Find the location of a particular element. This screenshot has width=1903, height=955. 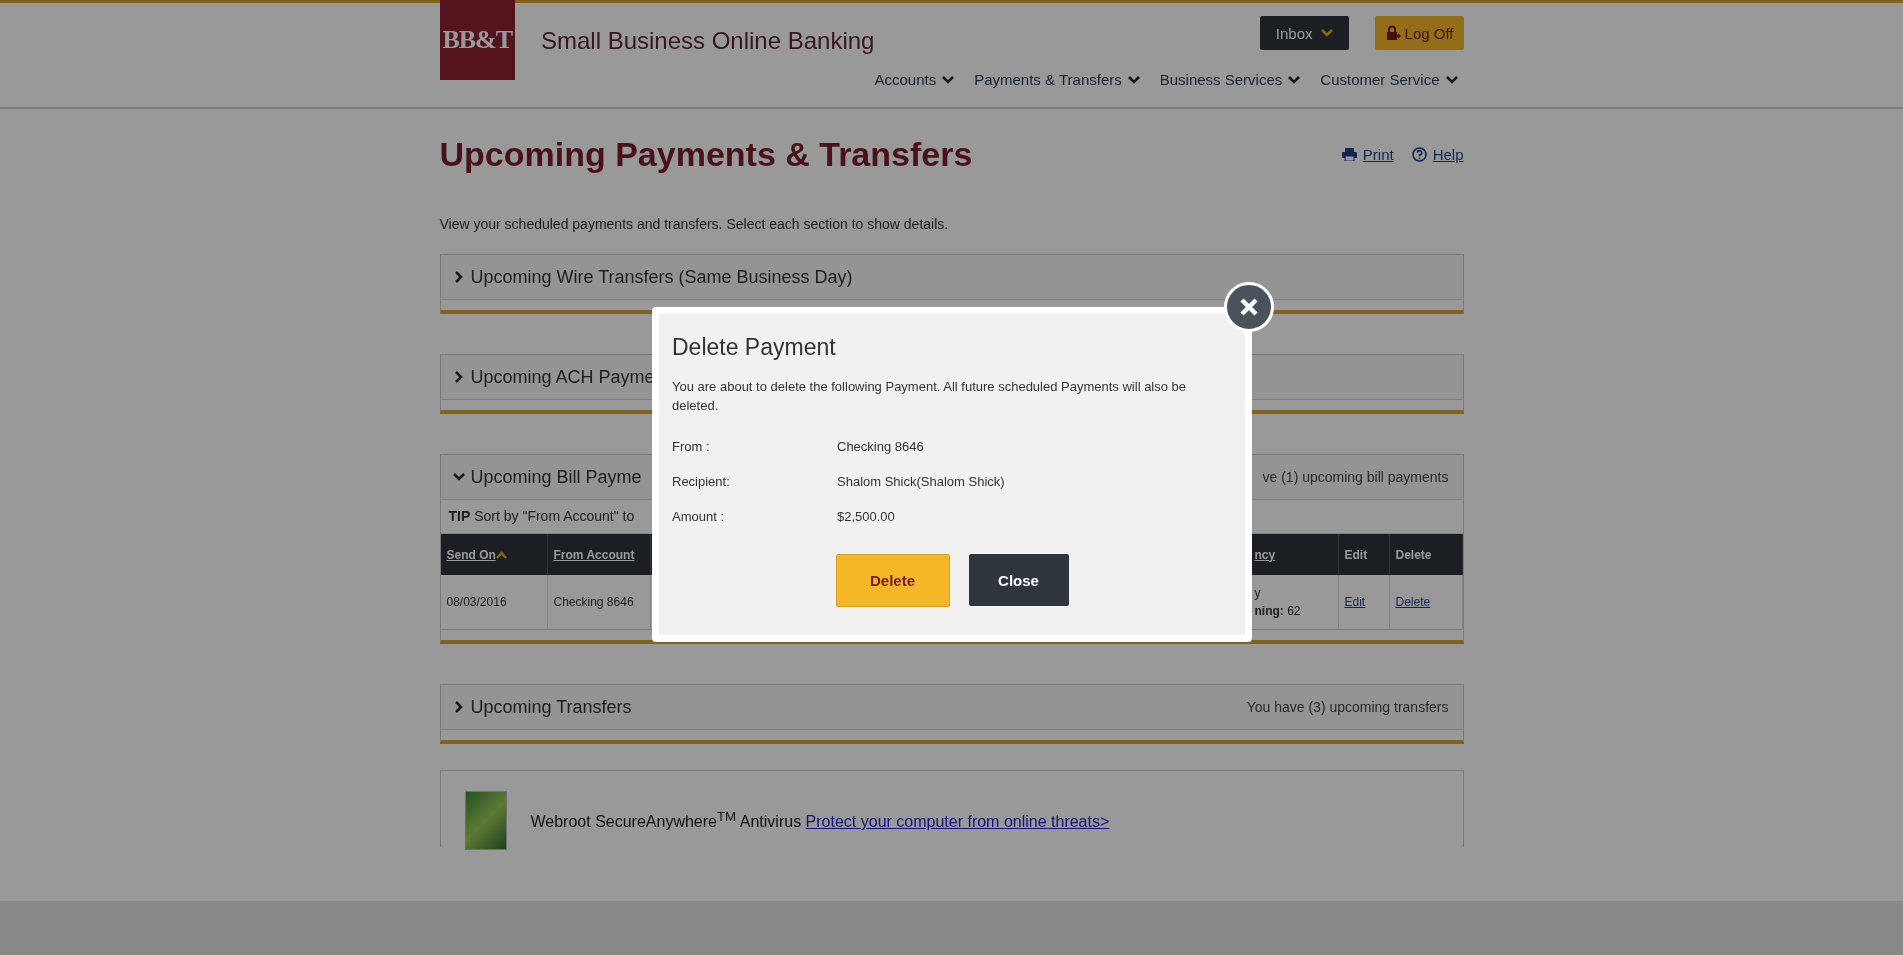

section-summary: ve (1) upcoming bill payments is located at coordinates (1355, 477).